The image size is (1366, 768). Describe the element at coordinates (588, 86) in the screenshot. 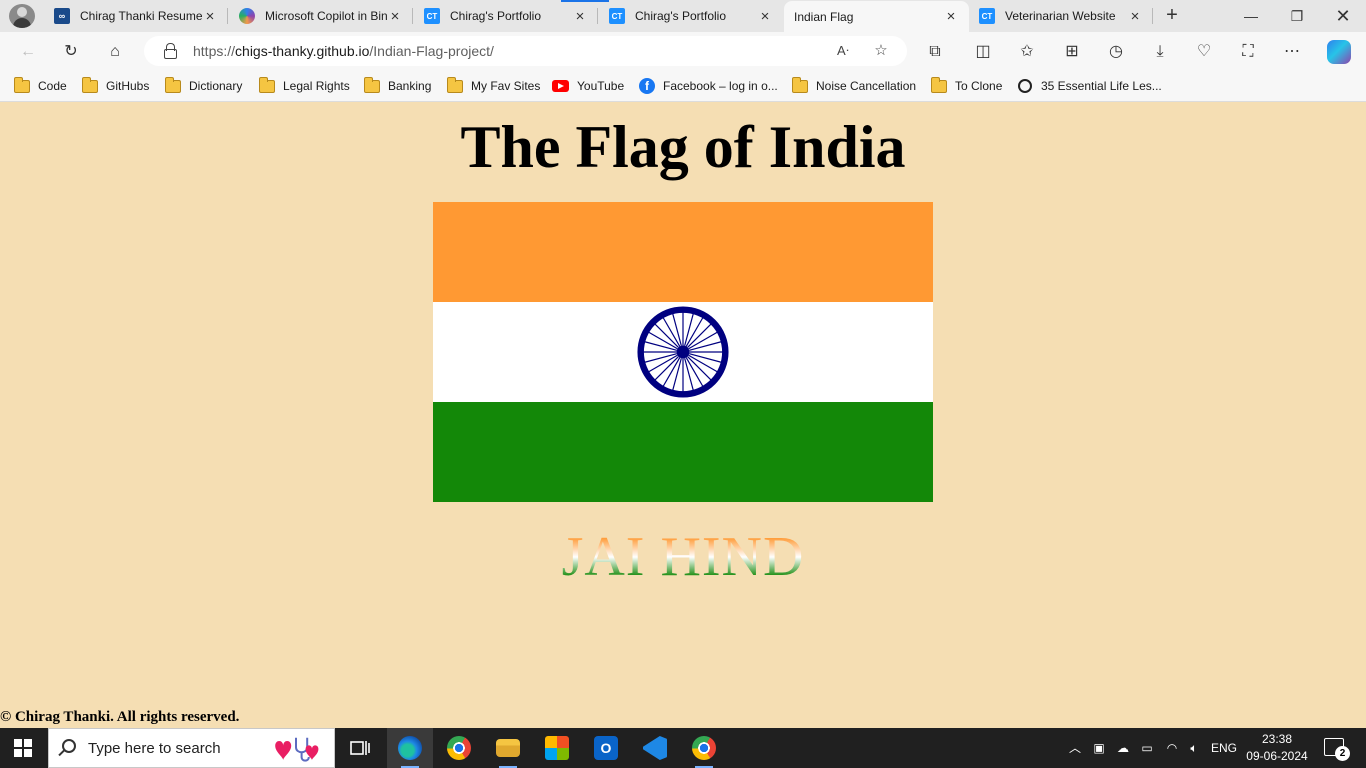

I see `bookmark-youtube: YouTube` at that location.